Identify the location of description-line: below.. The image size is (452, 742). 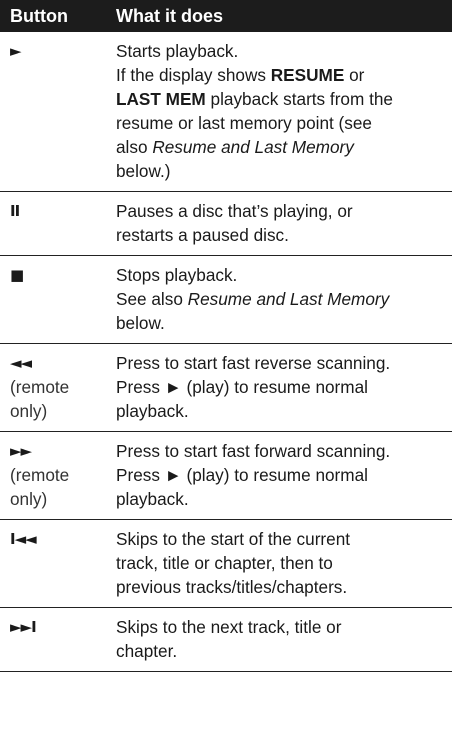
(280, 323).